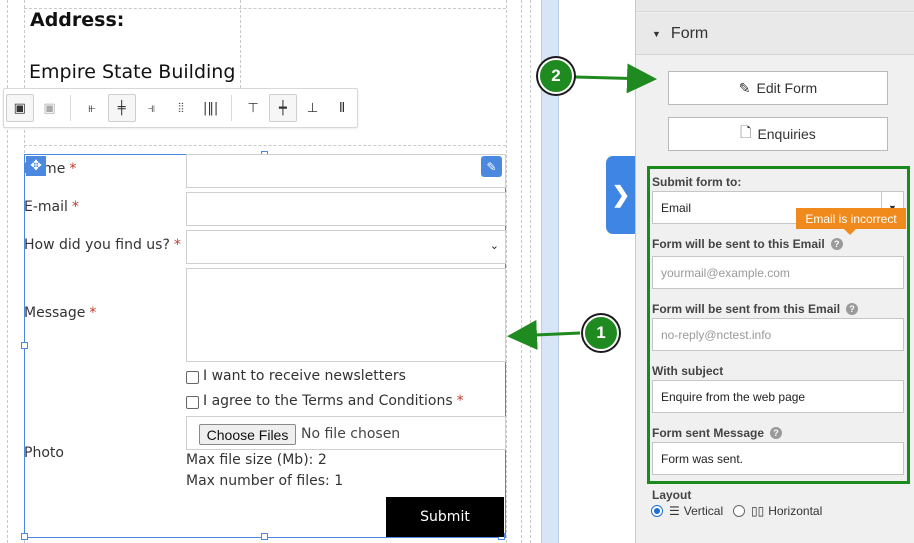 This screenshot has width=914, height=543. Describe the element at coordinates (247, 434) in the screenshot. I see `choose-files-button: Choose Files` at that location.